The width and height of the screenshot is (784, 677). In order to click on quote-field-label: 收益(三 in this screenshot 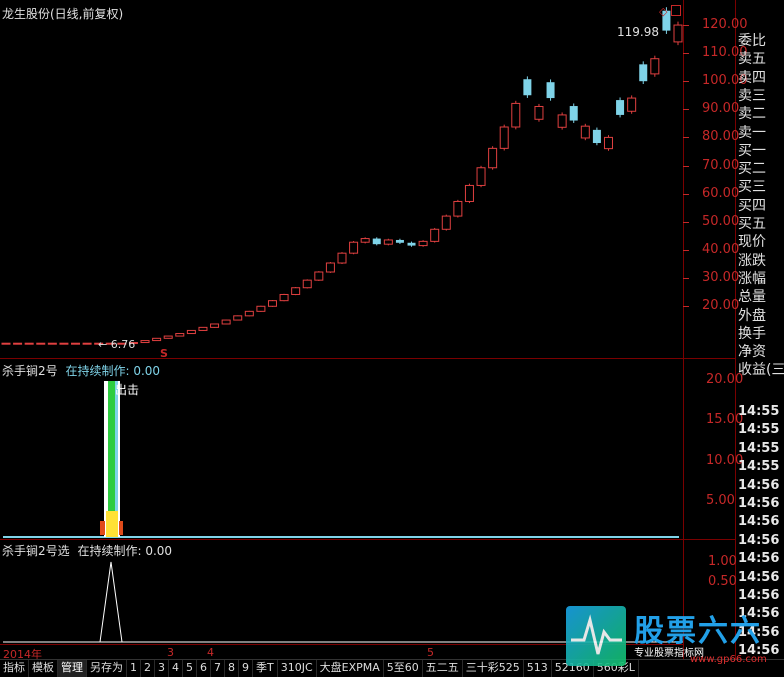, I will do `click(761, 370)`.